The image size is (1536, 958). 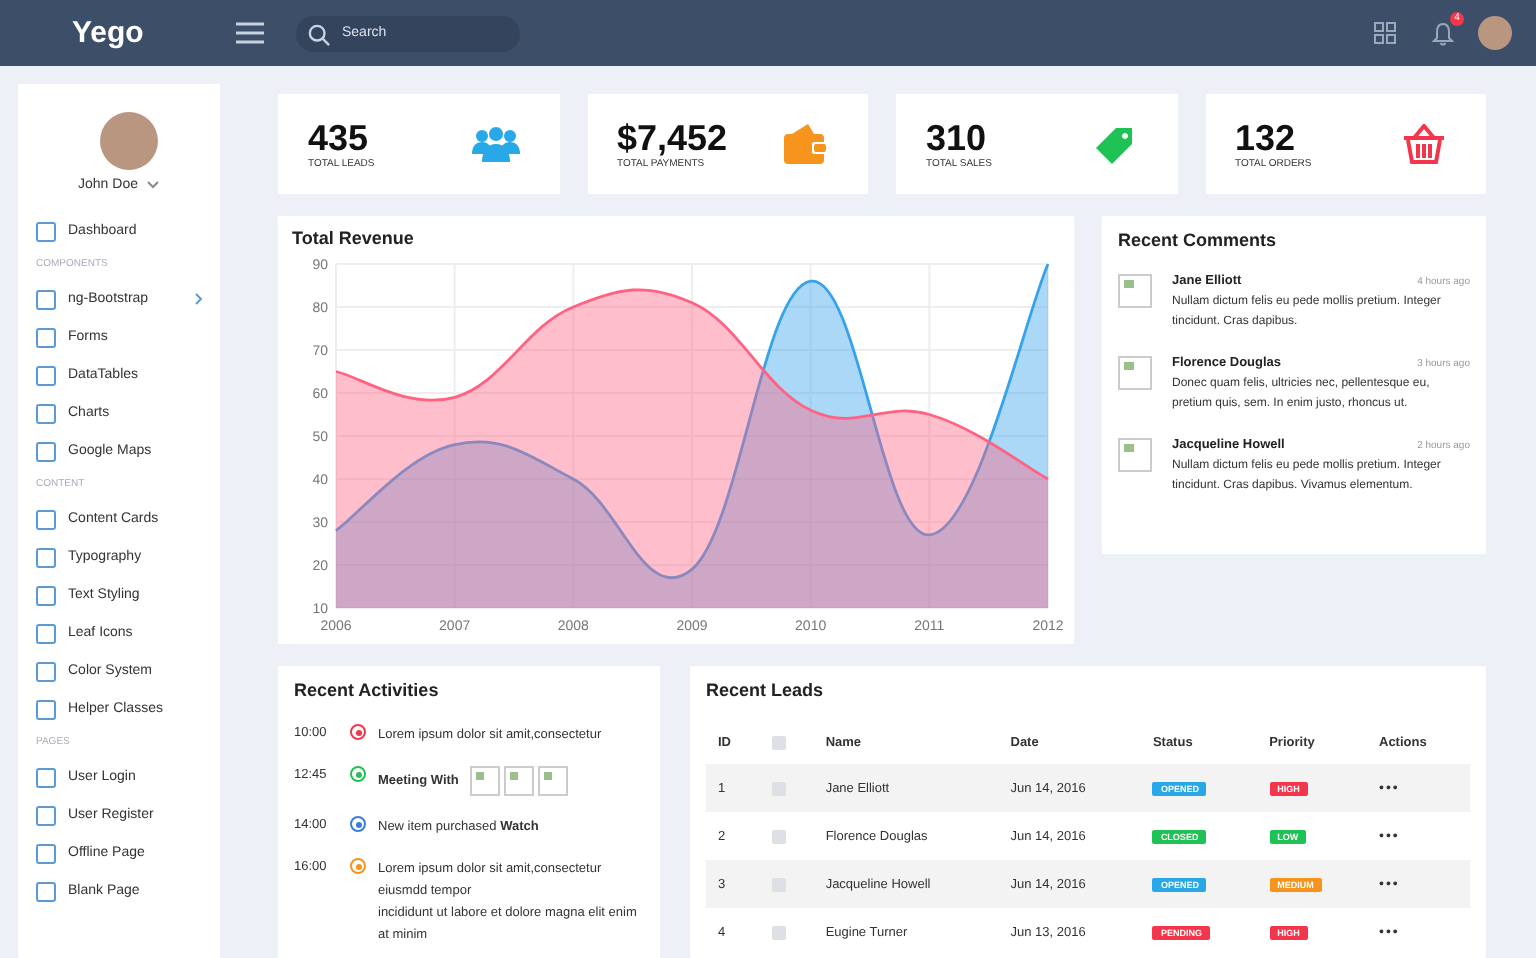 What do you see at coordinates (154, 33) in the screenshot?
I see `logo: Yego` at bounding box center [154, 33].